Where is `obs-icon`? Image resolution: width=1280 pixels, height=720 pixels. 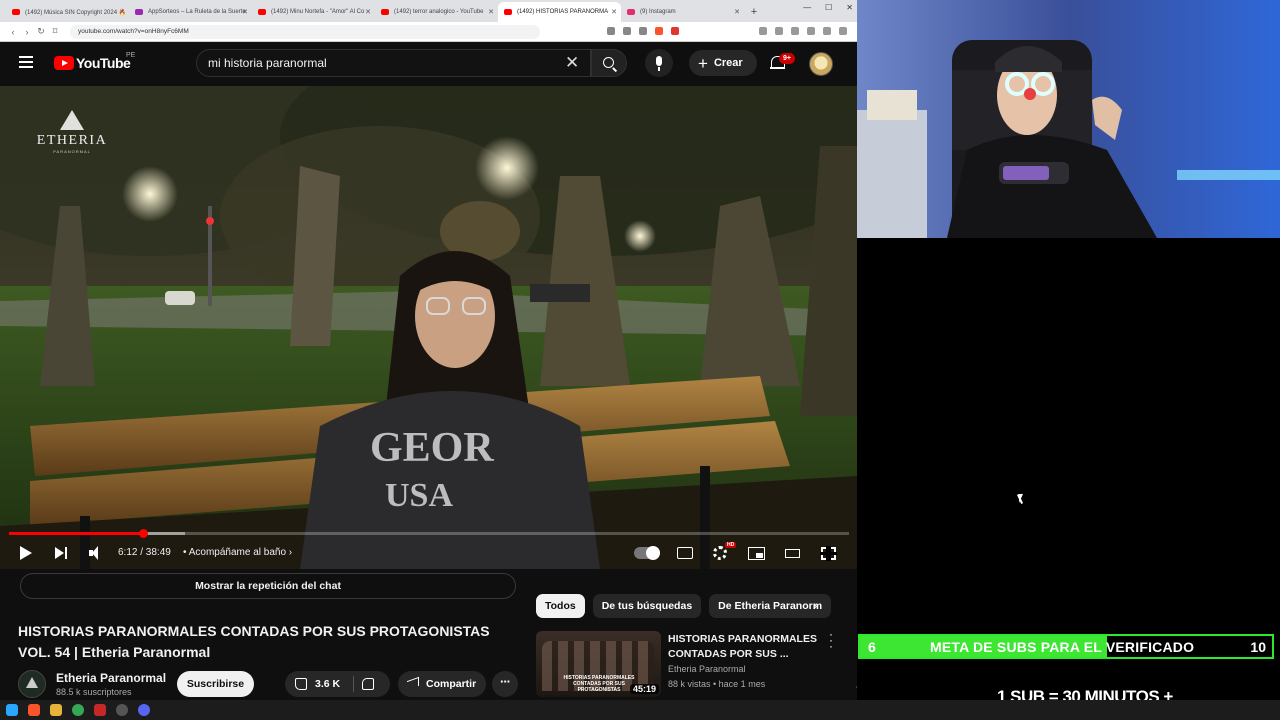
obs-icon is located at coordinates (122, 710).